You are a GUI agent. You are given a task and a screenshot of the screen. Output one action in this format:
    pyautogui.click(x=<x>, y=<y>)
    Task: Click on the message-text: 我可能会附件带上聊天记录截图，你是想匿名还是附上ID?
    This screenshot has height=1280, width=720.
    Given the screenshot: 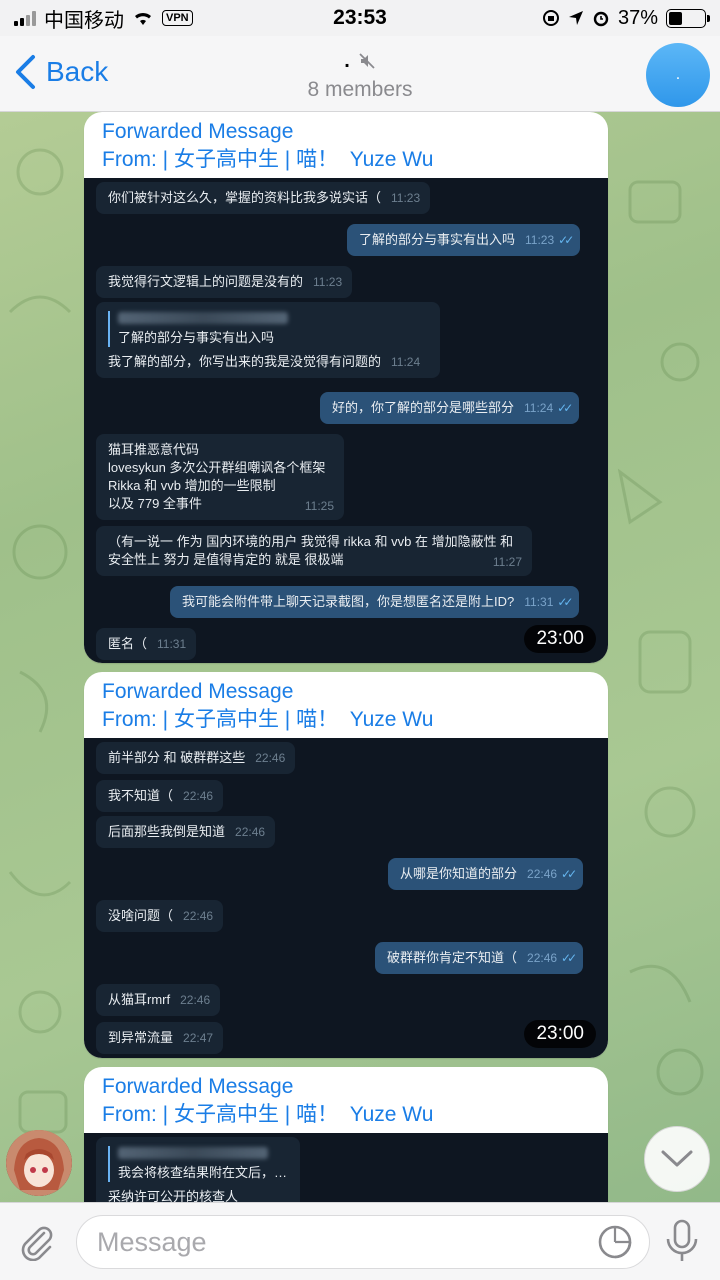 What is the action you would take?
    pyautogui.click(x=348, y=601)
    